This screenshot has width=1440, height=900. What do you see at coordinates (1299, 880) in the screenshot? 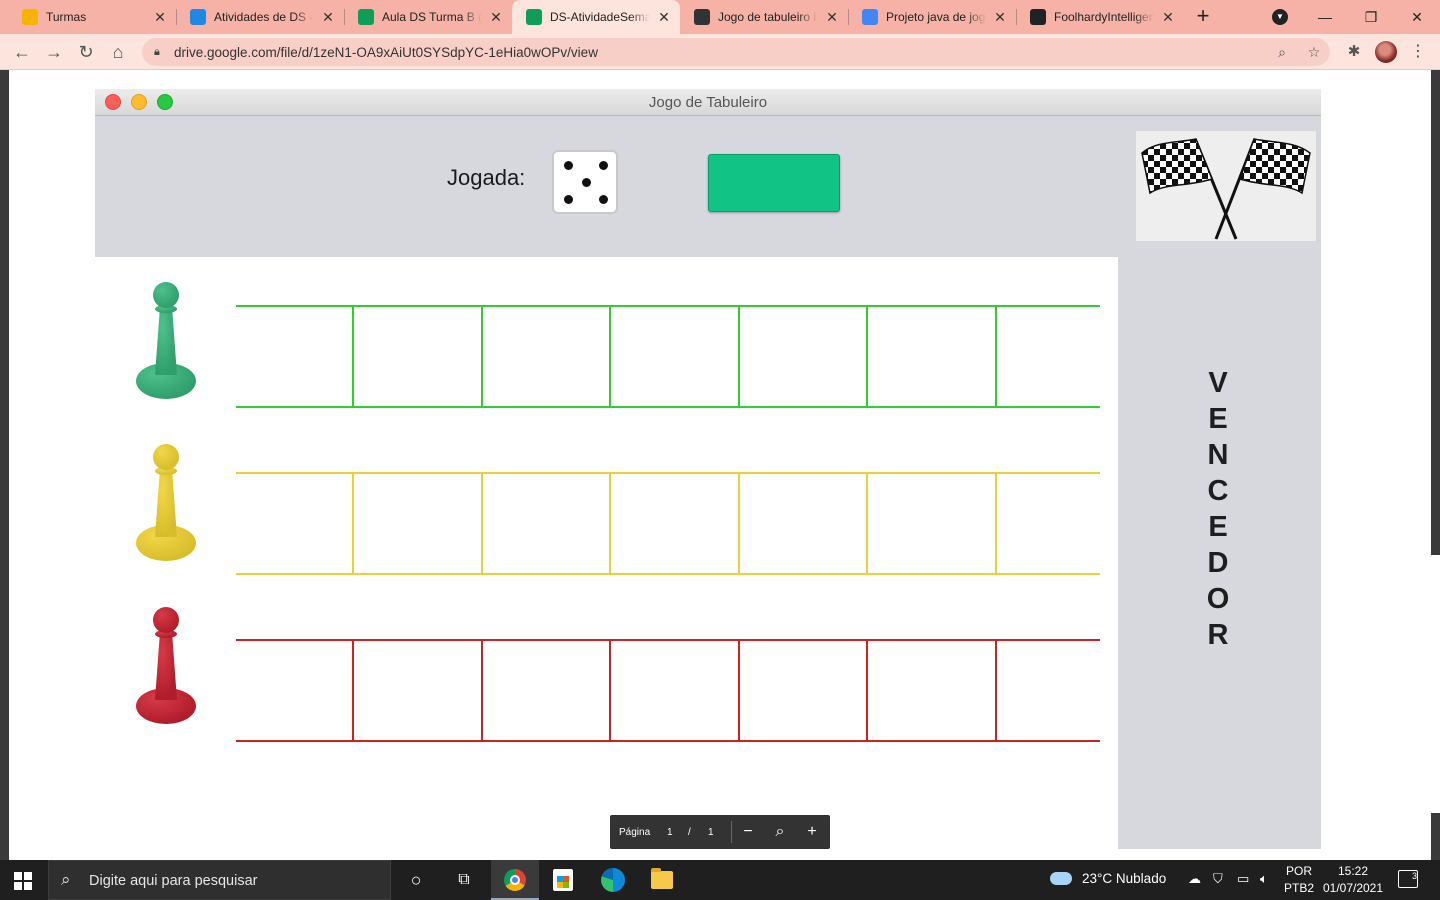
I see `language-indicator: POR PTB2` at bounding box center [1299, 880].